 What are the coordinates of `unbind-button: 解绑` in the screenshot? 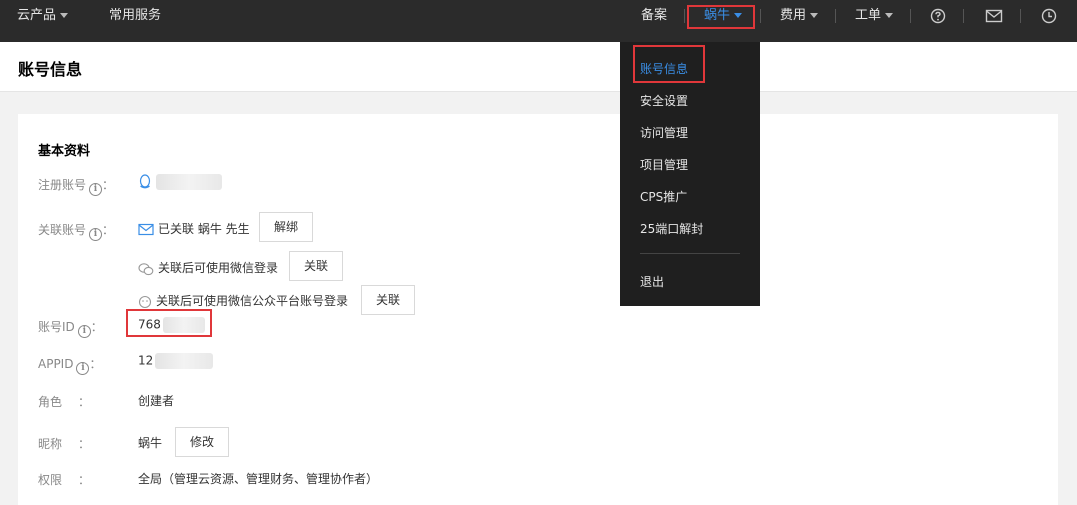 It's located at (286, 227).